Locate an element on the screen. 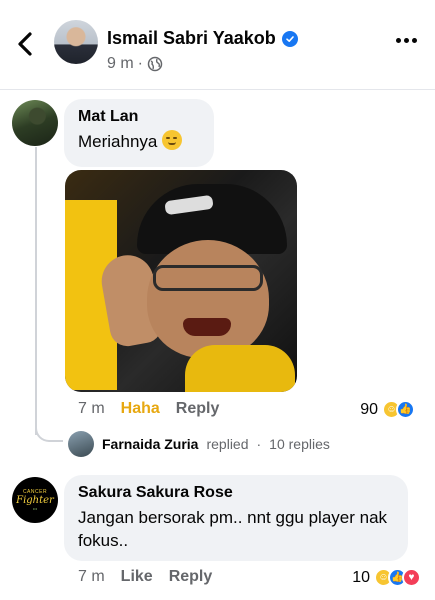 The width and height of the screenshot is (435, 600). avatar-text-main: Fighter is located at coordinates (35, 500).